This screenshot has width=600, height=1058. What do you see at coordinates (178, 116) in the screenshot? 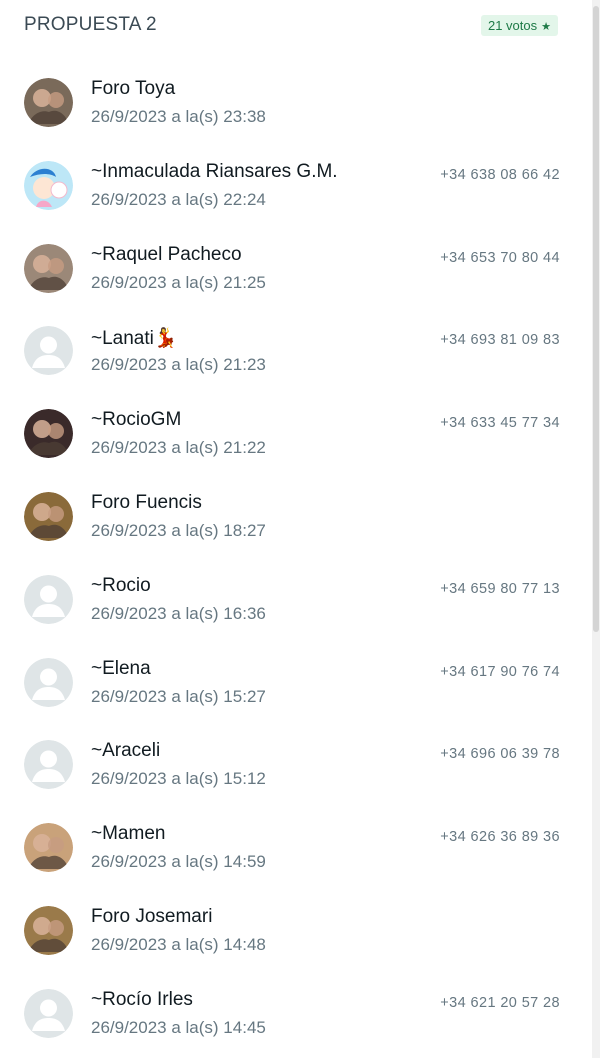
I see `vote-timestamp: 26/9/2023 a la(s) 23:38` at bounding box center [178, 116].